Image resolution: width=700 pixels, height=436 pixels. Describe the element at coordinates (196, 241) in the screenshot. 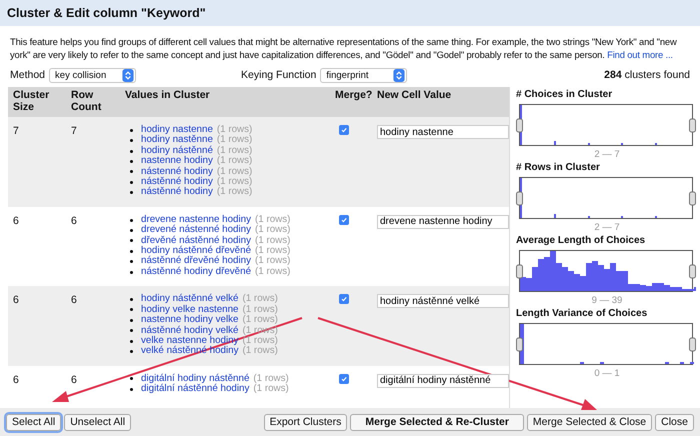

I see `cluster-value-link: dřevěné nástěnné hodiny` at that location.